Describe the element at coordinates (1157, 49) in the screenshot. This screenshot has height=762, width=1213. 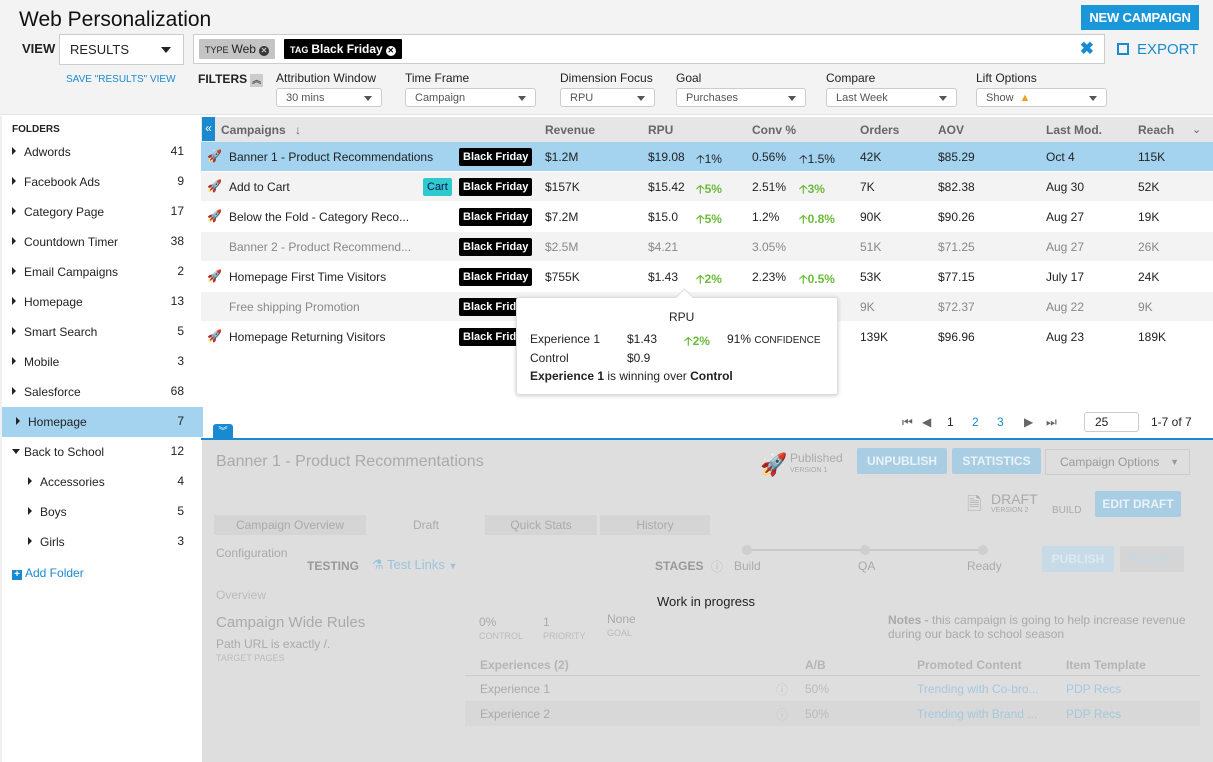
I see `export-button: EXPORT` at that location.